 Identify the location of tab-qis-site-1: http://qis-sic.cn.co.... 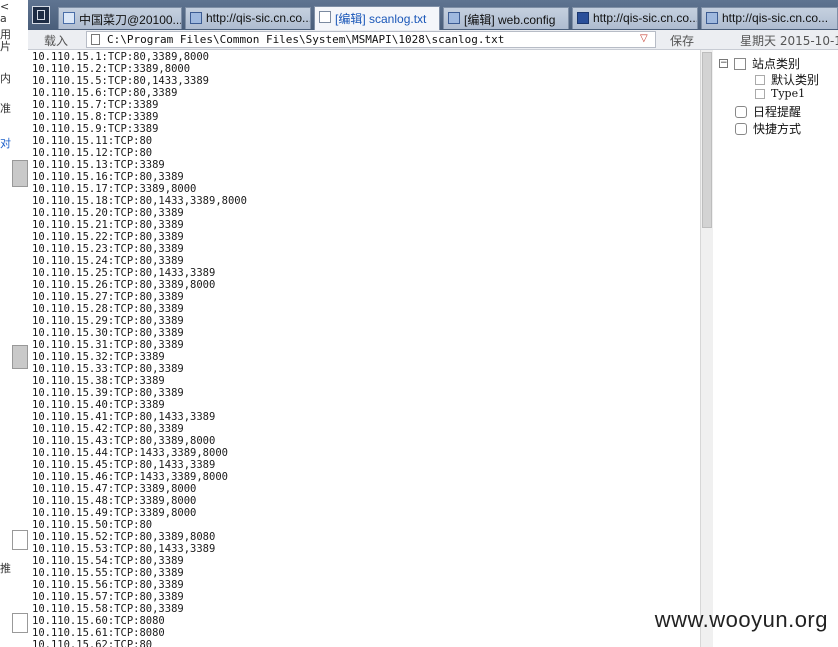
(248, 18).